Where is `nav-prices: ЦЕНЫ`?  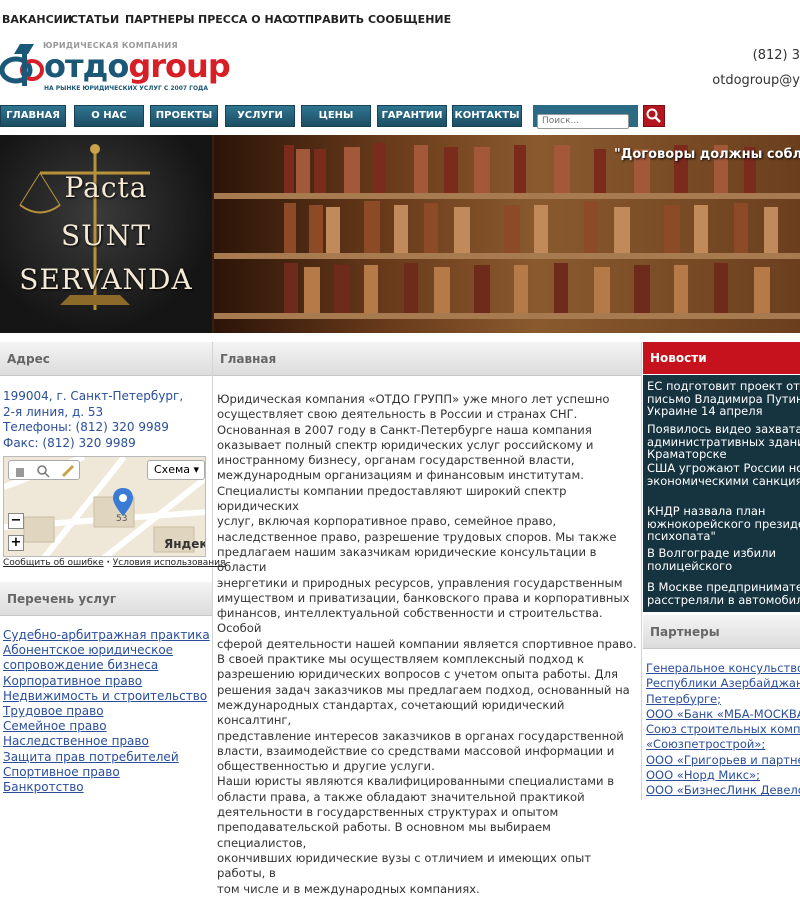
nav-prices: ЦЕНЫ is located at coordinates (336, 116).